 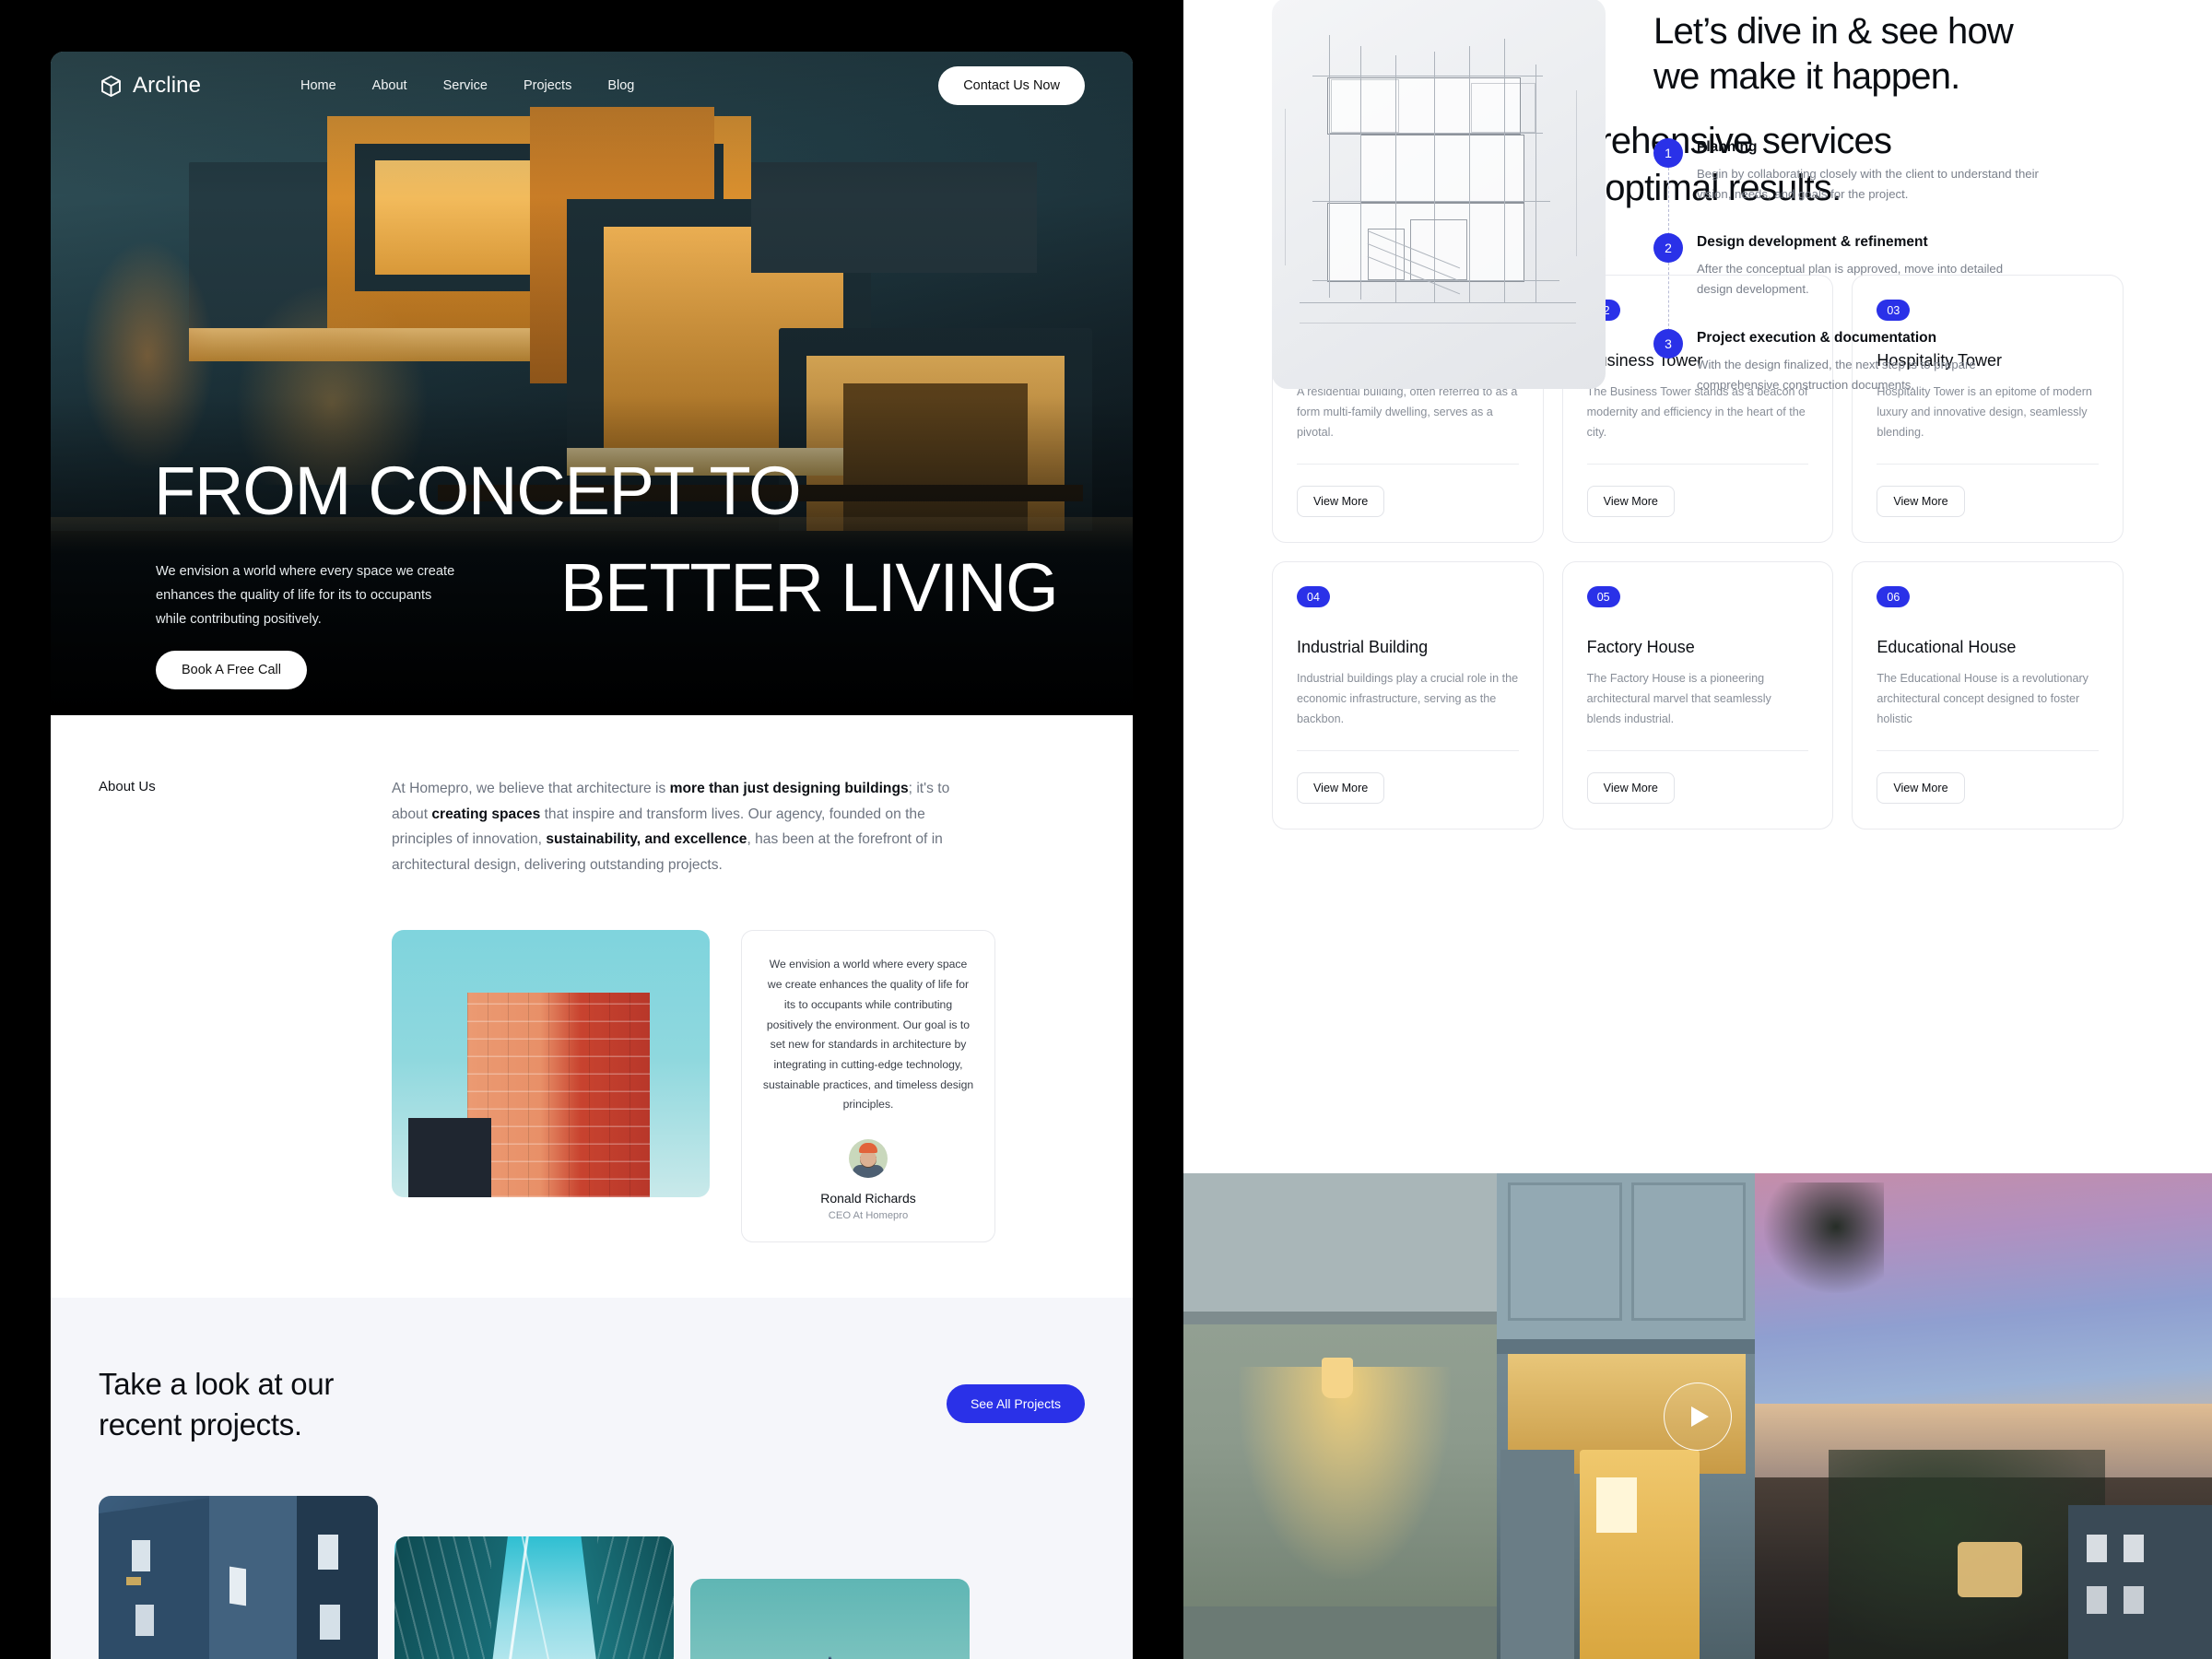 What do you see at coordinates (1727, 146) in the screenshot?
I see `step-title: Planning` at bounding box center [1727, 146].